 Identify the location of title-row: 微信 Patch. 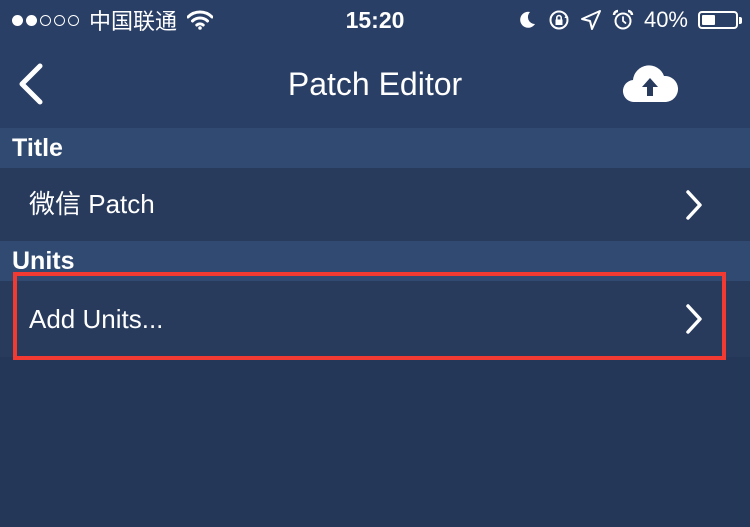
(375, 204).